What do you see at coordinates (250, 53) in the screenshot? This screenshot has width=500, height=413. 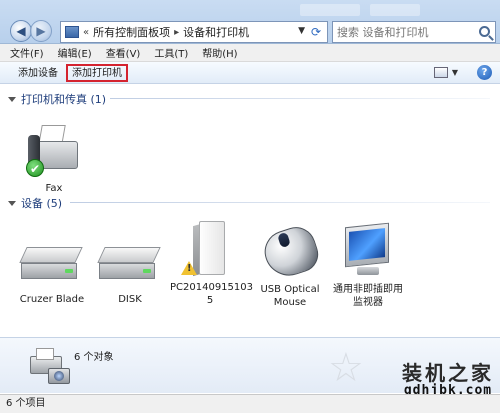 I see `menu-bar: 文件(F) 编辑(E) 查看(V) 工具(T) 帮助(H)` at bounding box center [250, 53].